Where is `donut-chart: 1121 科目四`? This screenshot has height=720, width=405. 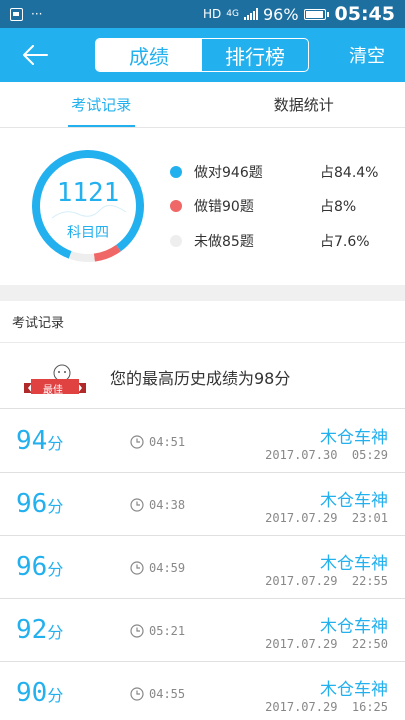
donut-chart: 1121 科目四 is located at coordinates (88, 206).